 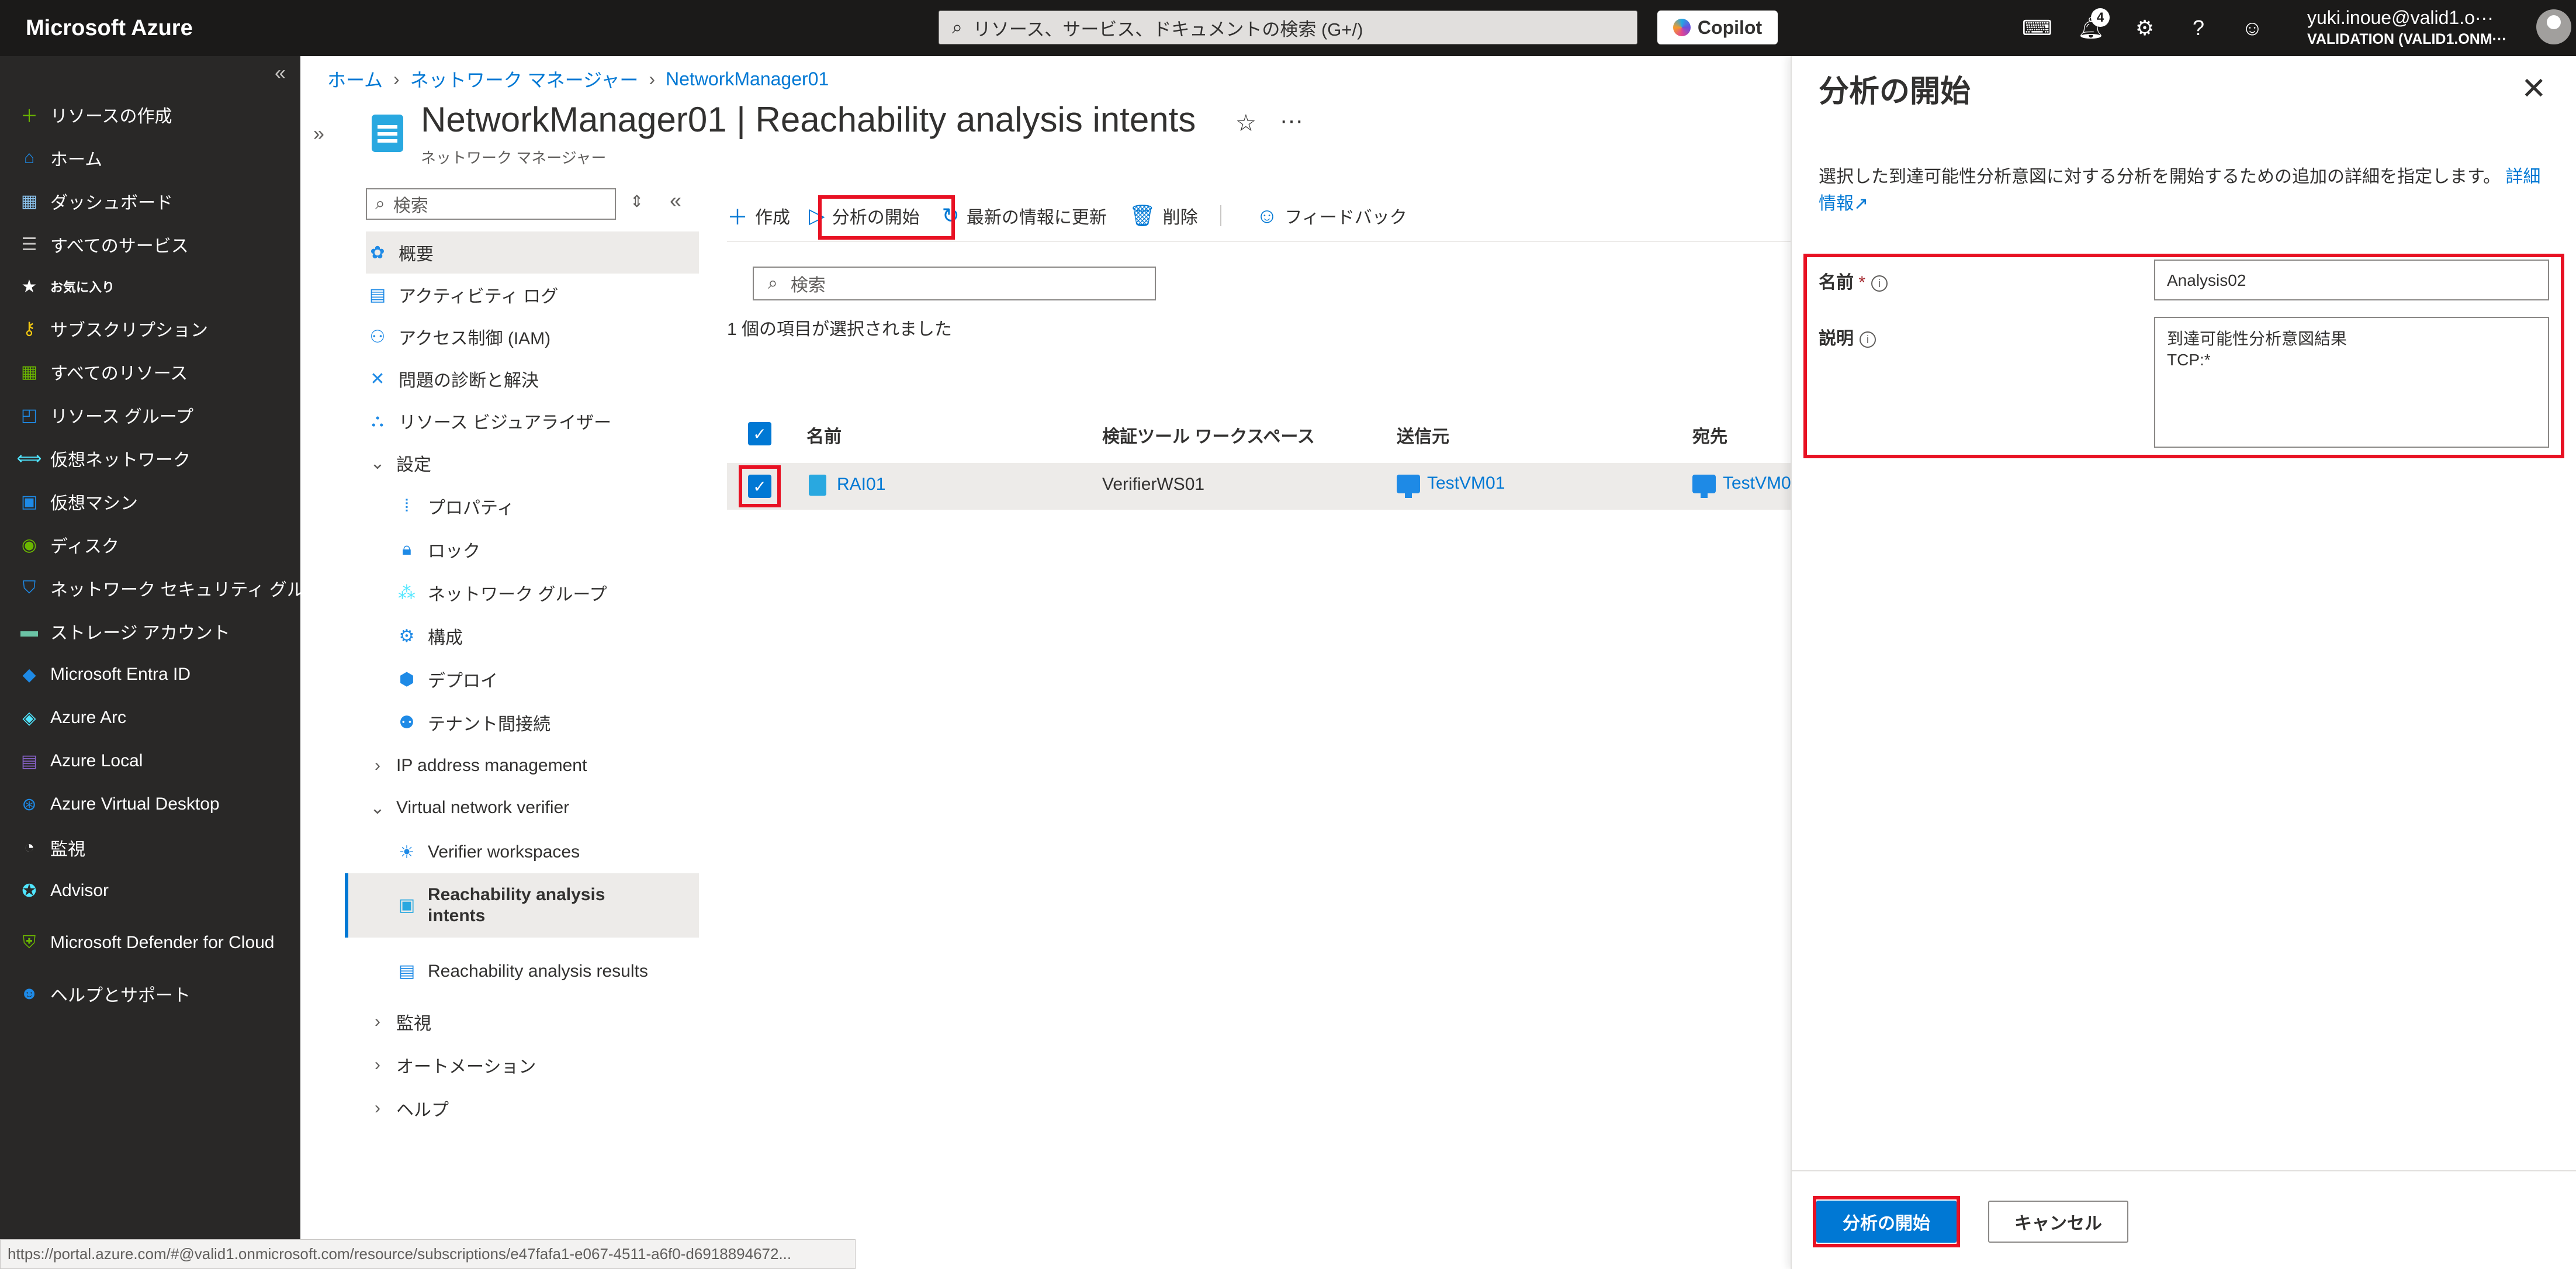 I want to click on menu-group-automation: › オートメーション, so click(x=532, y=1065).